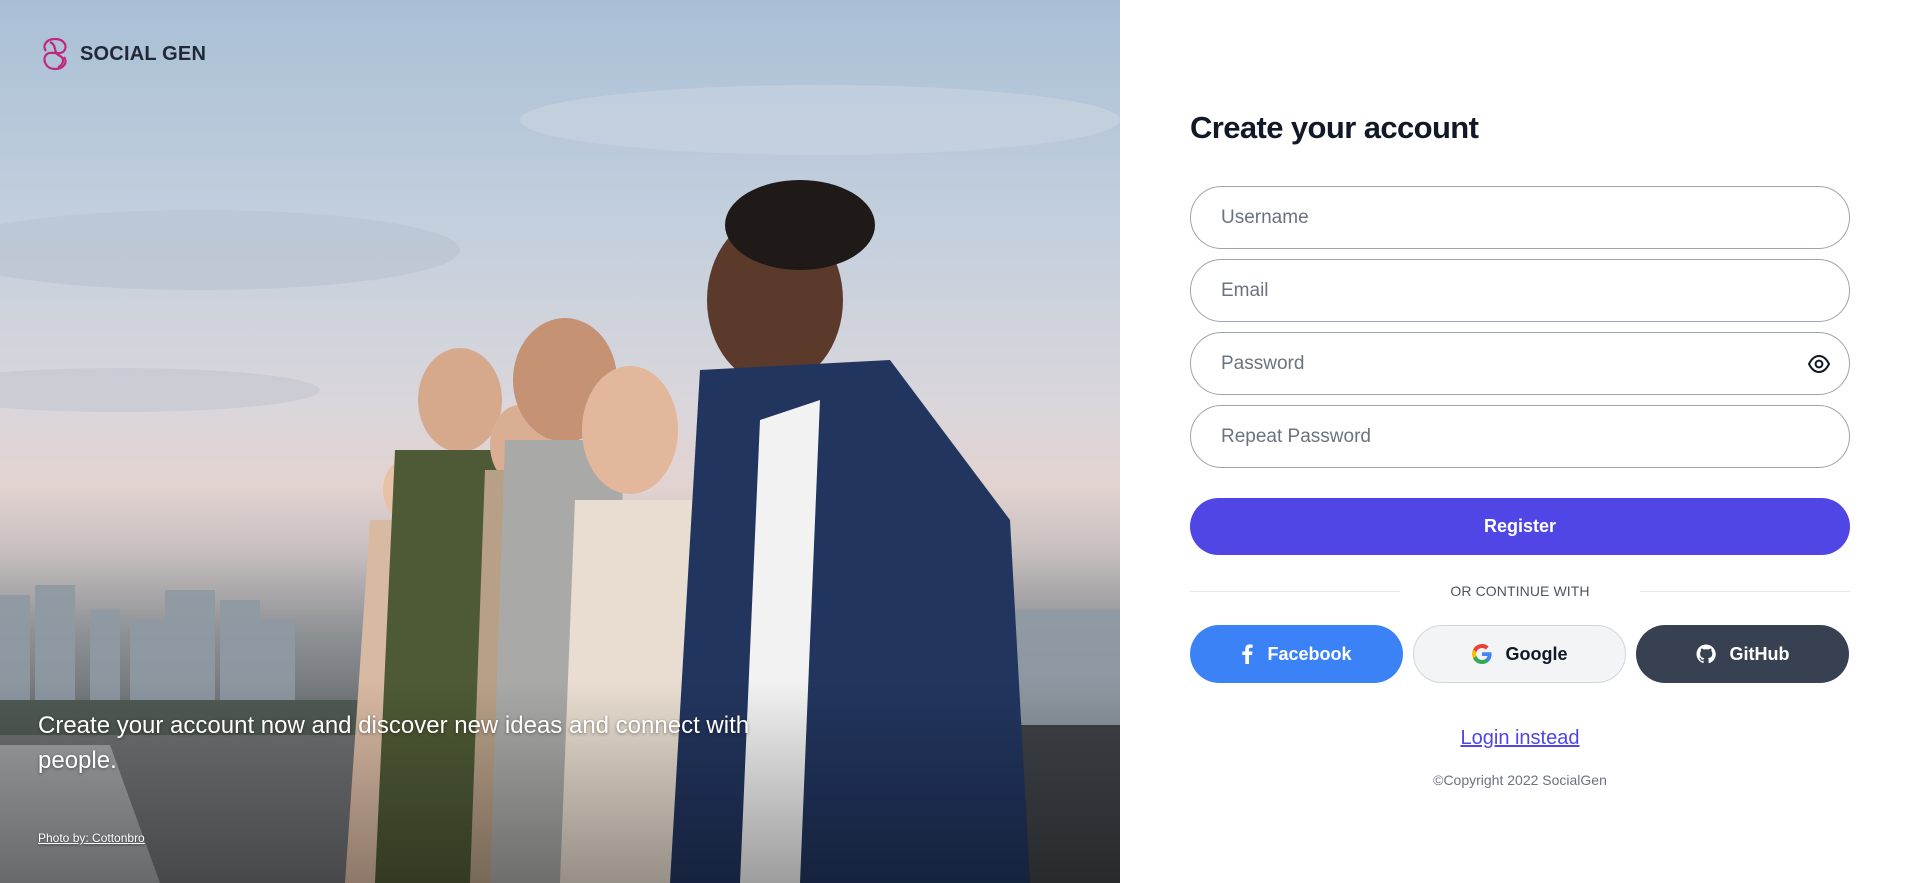  What do you see at coordinates (143, 53) in the screenshot?
I see `brand-name: SOCIAL GEN` at bounding box center [143, 53].